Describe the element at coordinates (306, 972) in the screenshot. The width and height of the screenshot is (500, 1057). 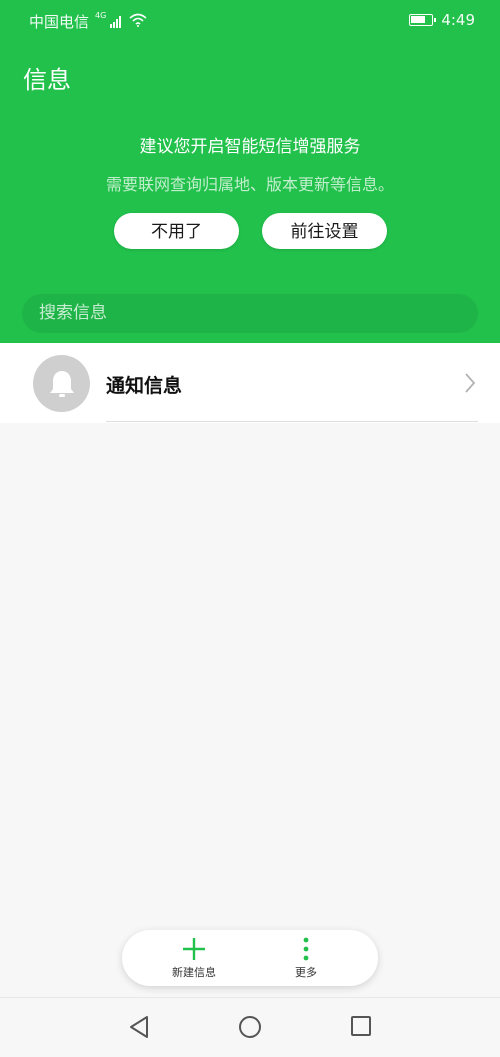
I see `more-label: 更多` at that location.